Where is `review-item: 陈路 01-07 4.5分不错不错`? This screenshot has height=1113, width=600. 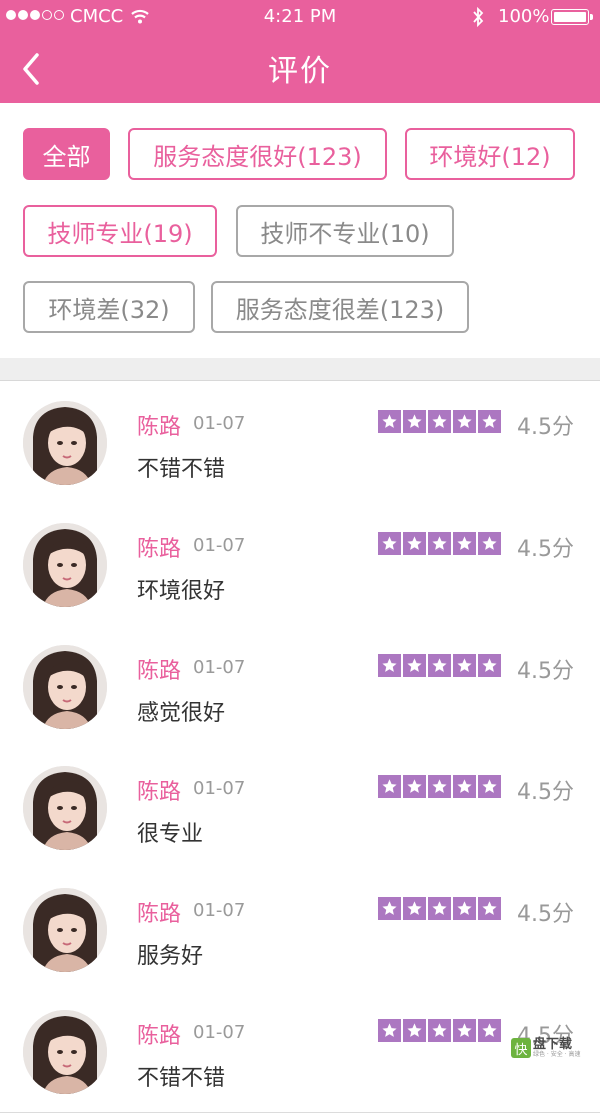 review-item: 陈路 01-07 4.5分不错不错 is located at coordinates (300, 442).